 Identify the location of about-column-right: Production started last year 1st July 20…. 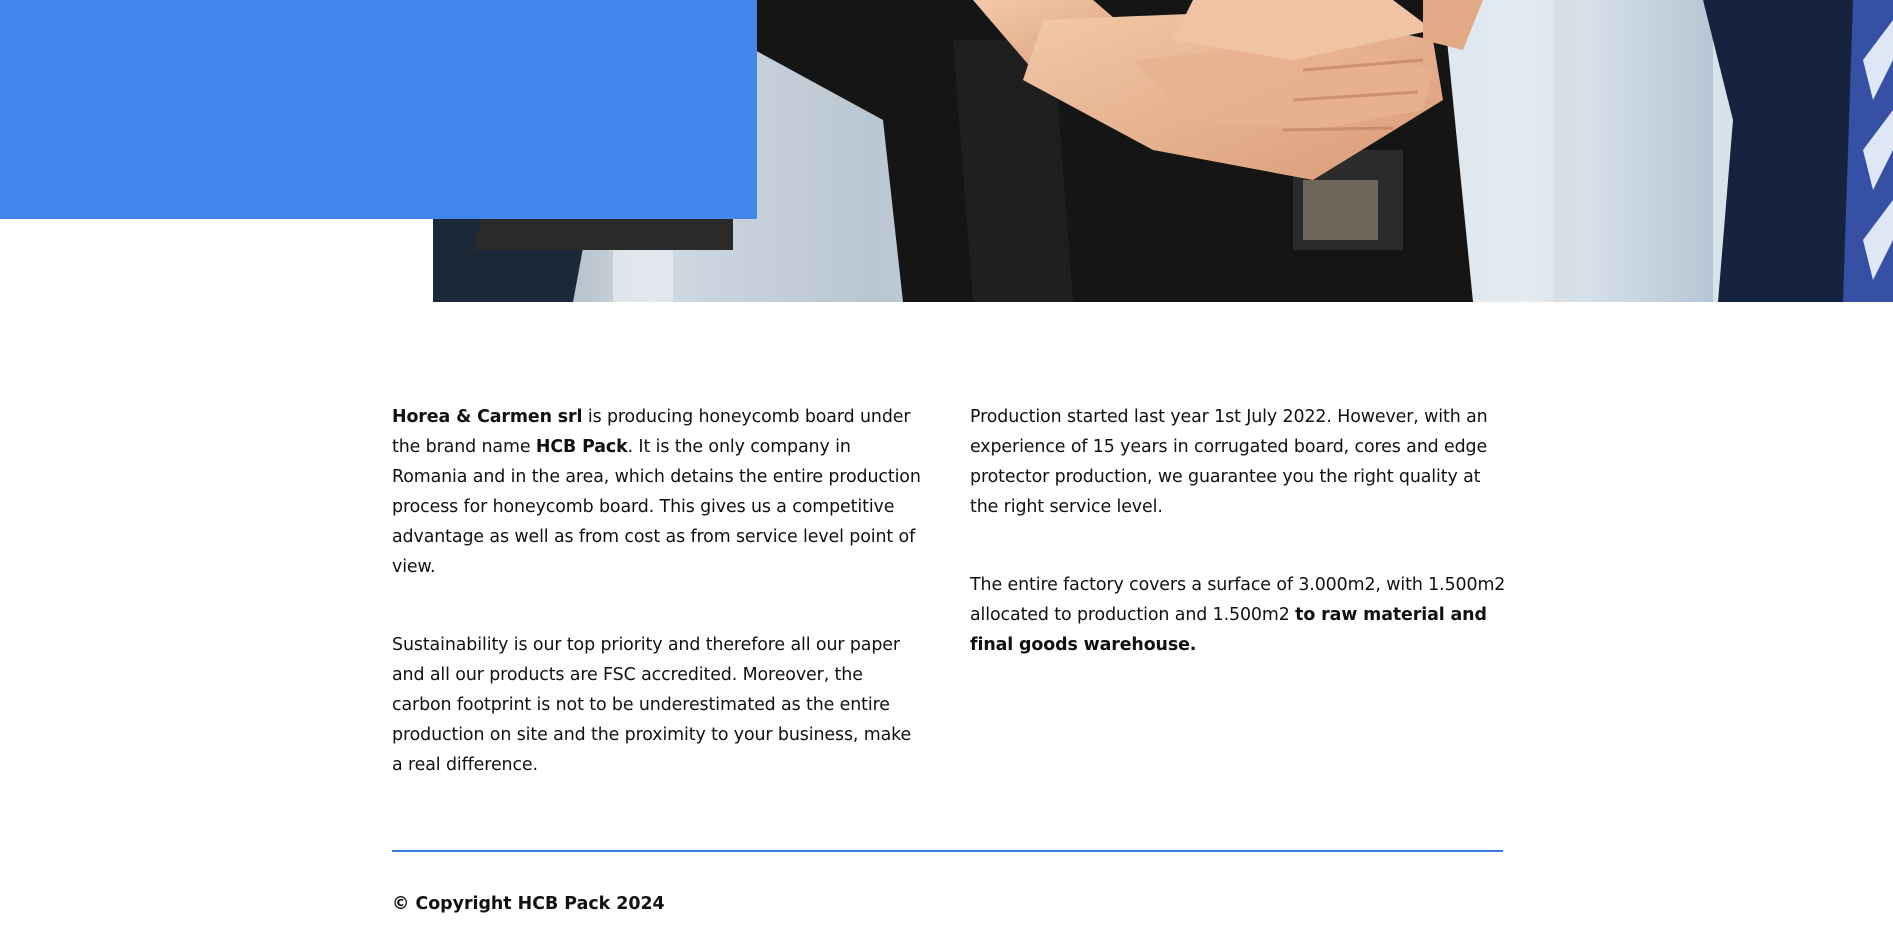
(1240, 555).